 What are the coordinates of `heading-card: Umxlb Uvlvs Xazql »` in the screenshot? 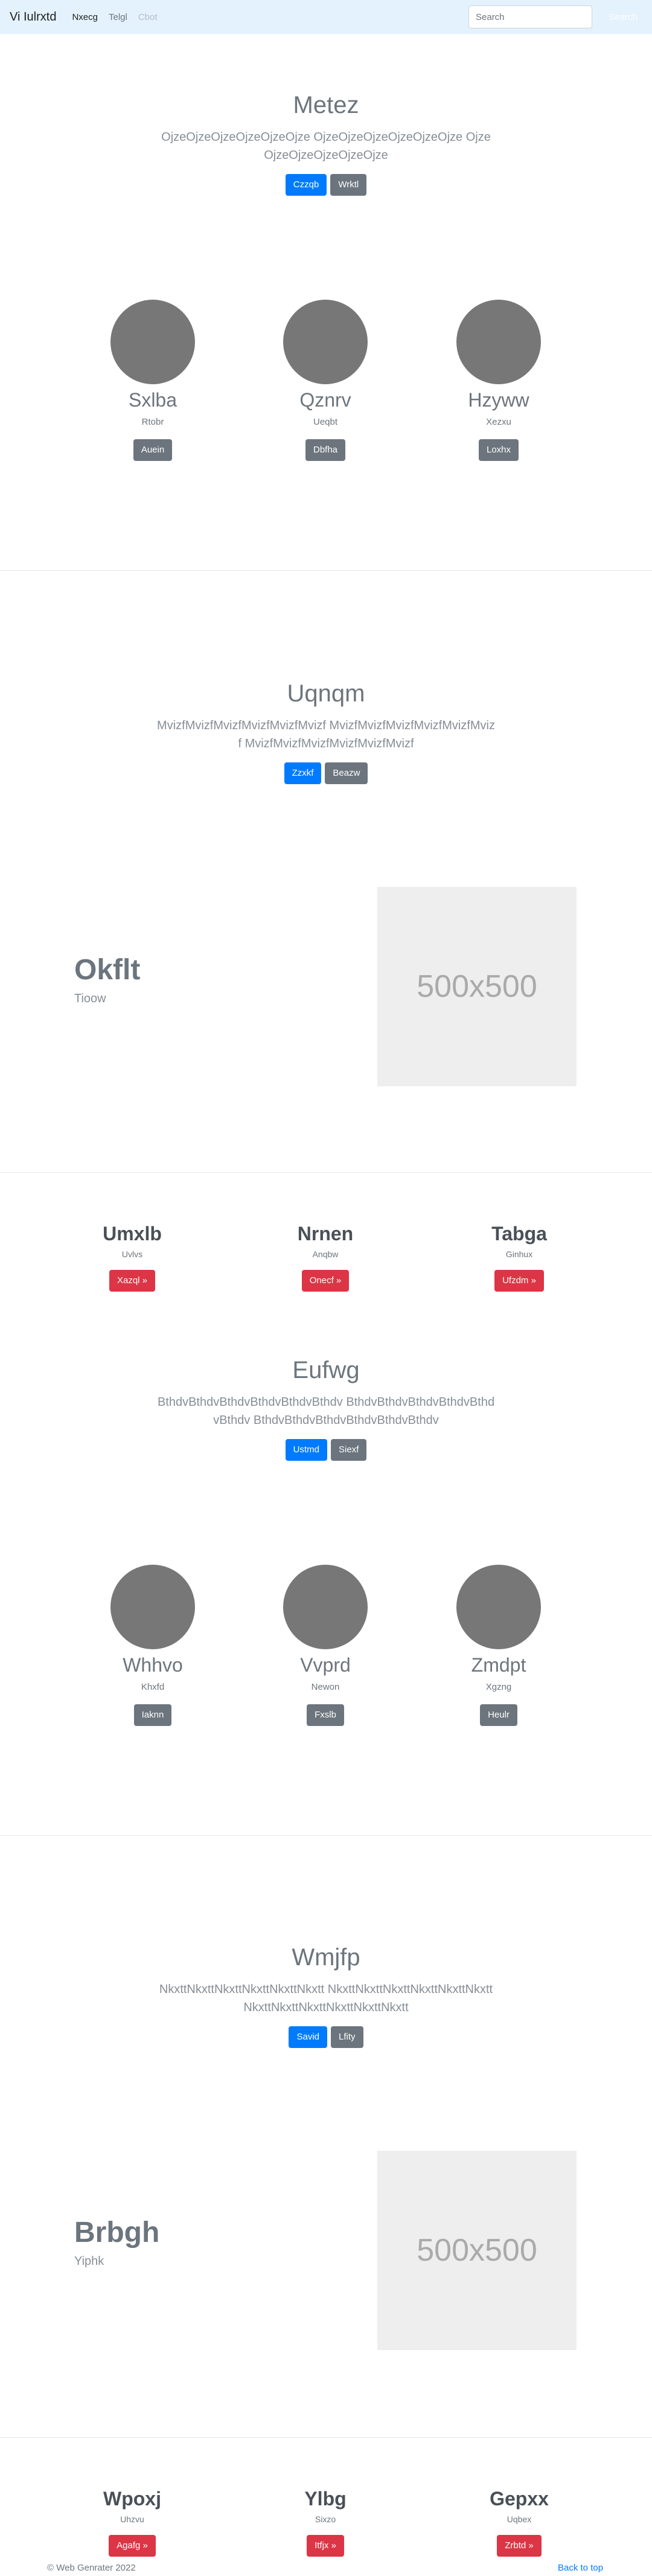 It's located at (132, 1257).